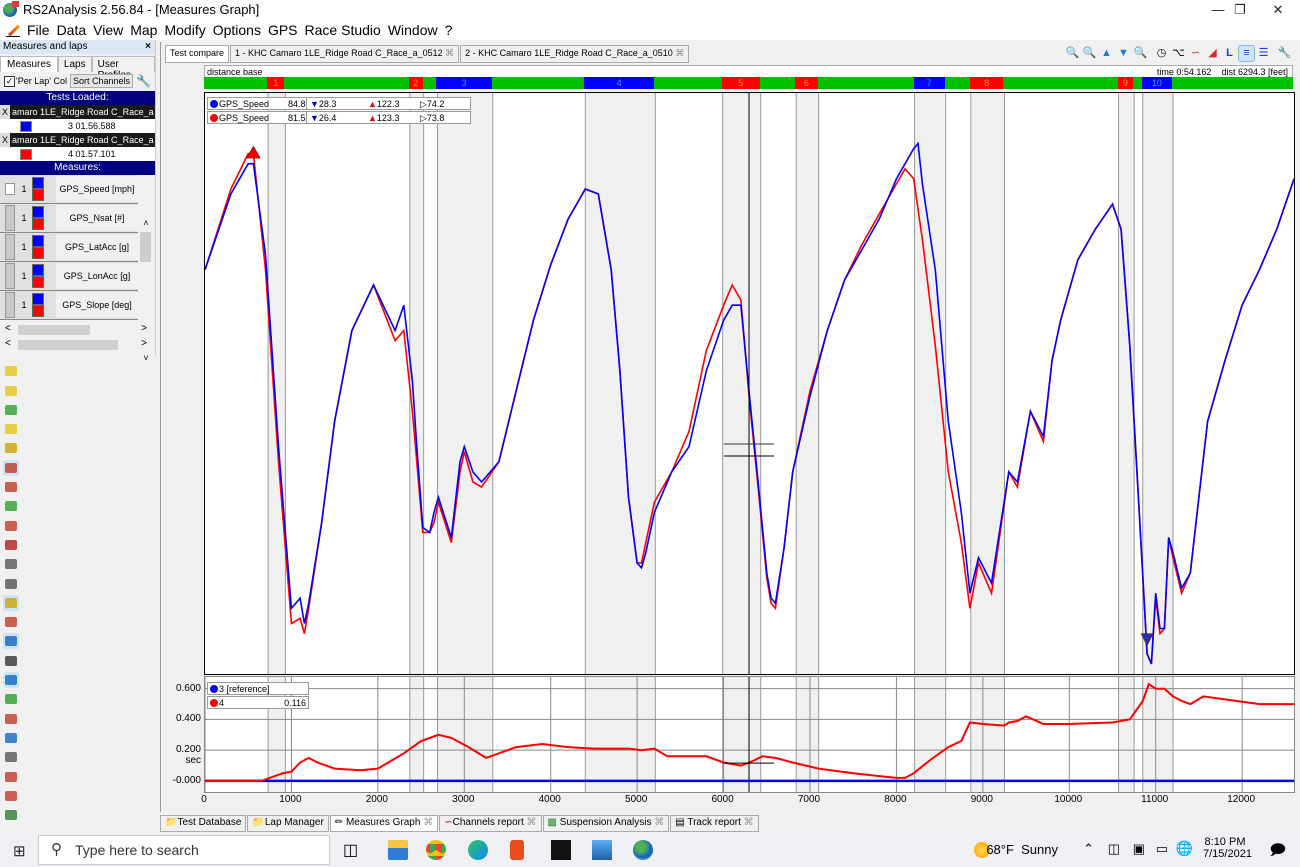  What do you see at coordinates (77, 154) in the screenshot?
I see `lap-row: 4 01.57.101` at bounding box center [77, 154].